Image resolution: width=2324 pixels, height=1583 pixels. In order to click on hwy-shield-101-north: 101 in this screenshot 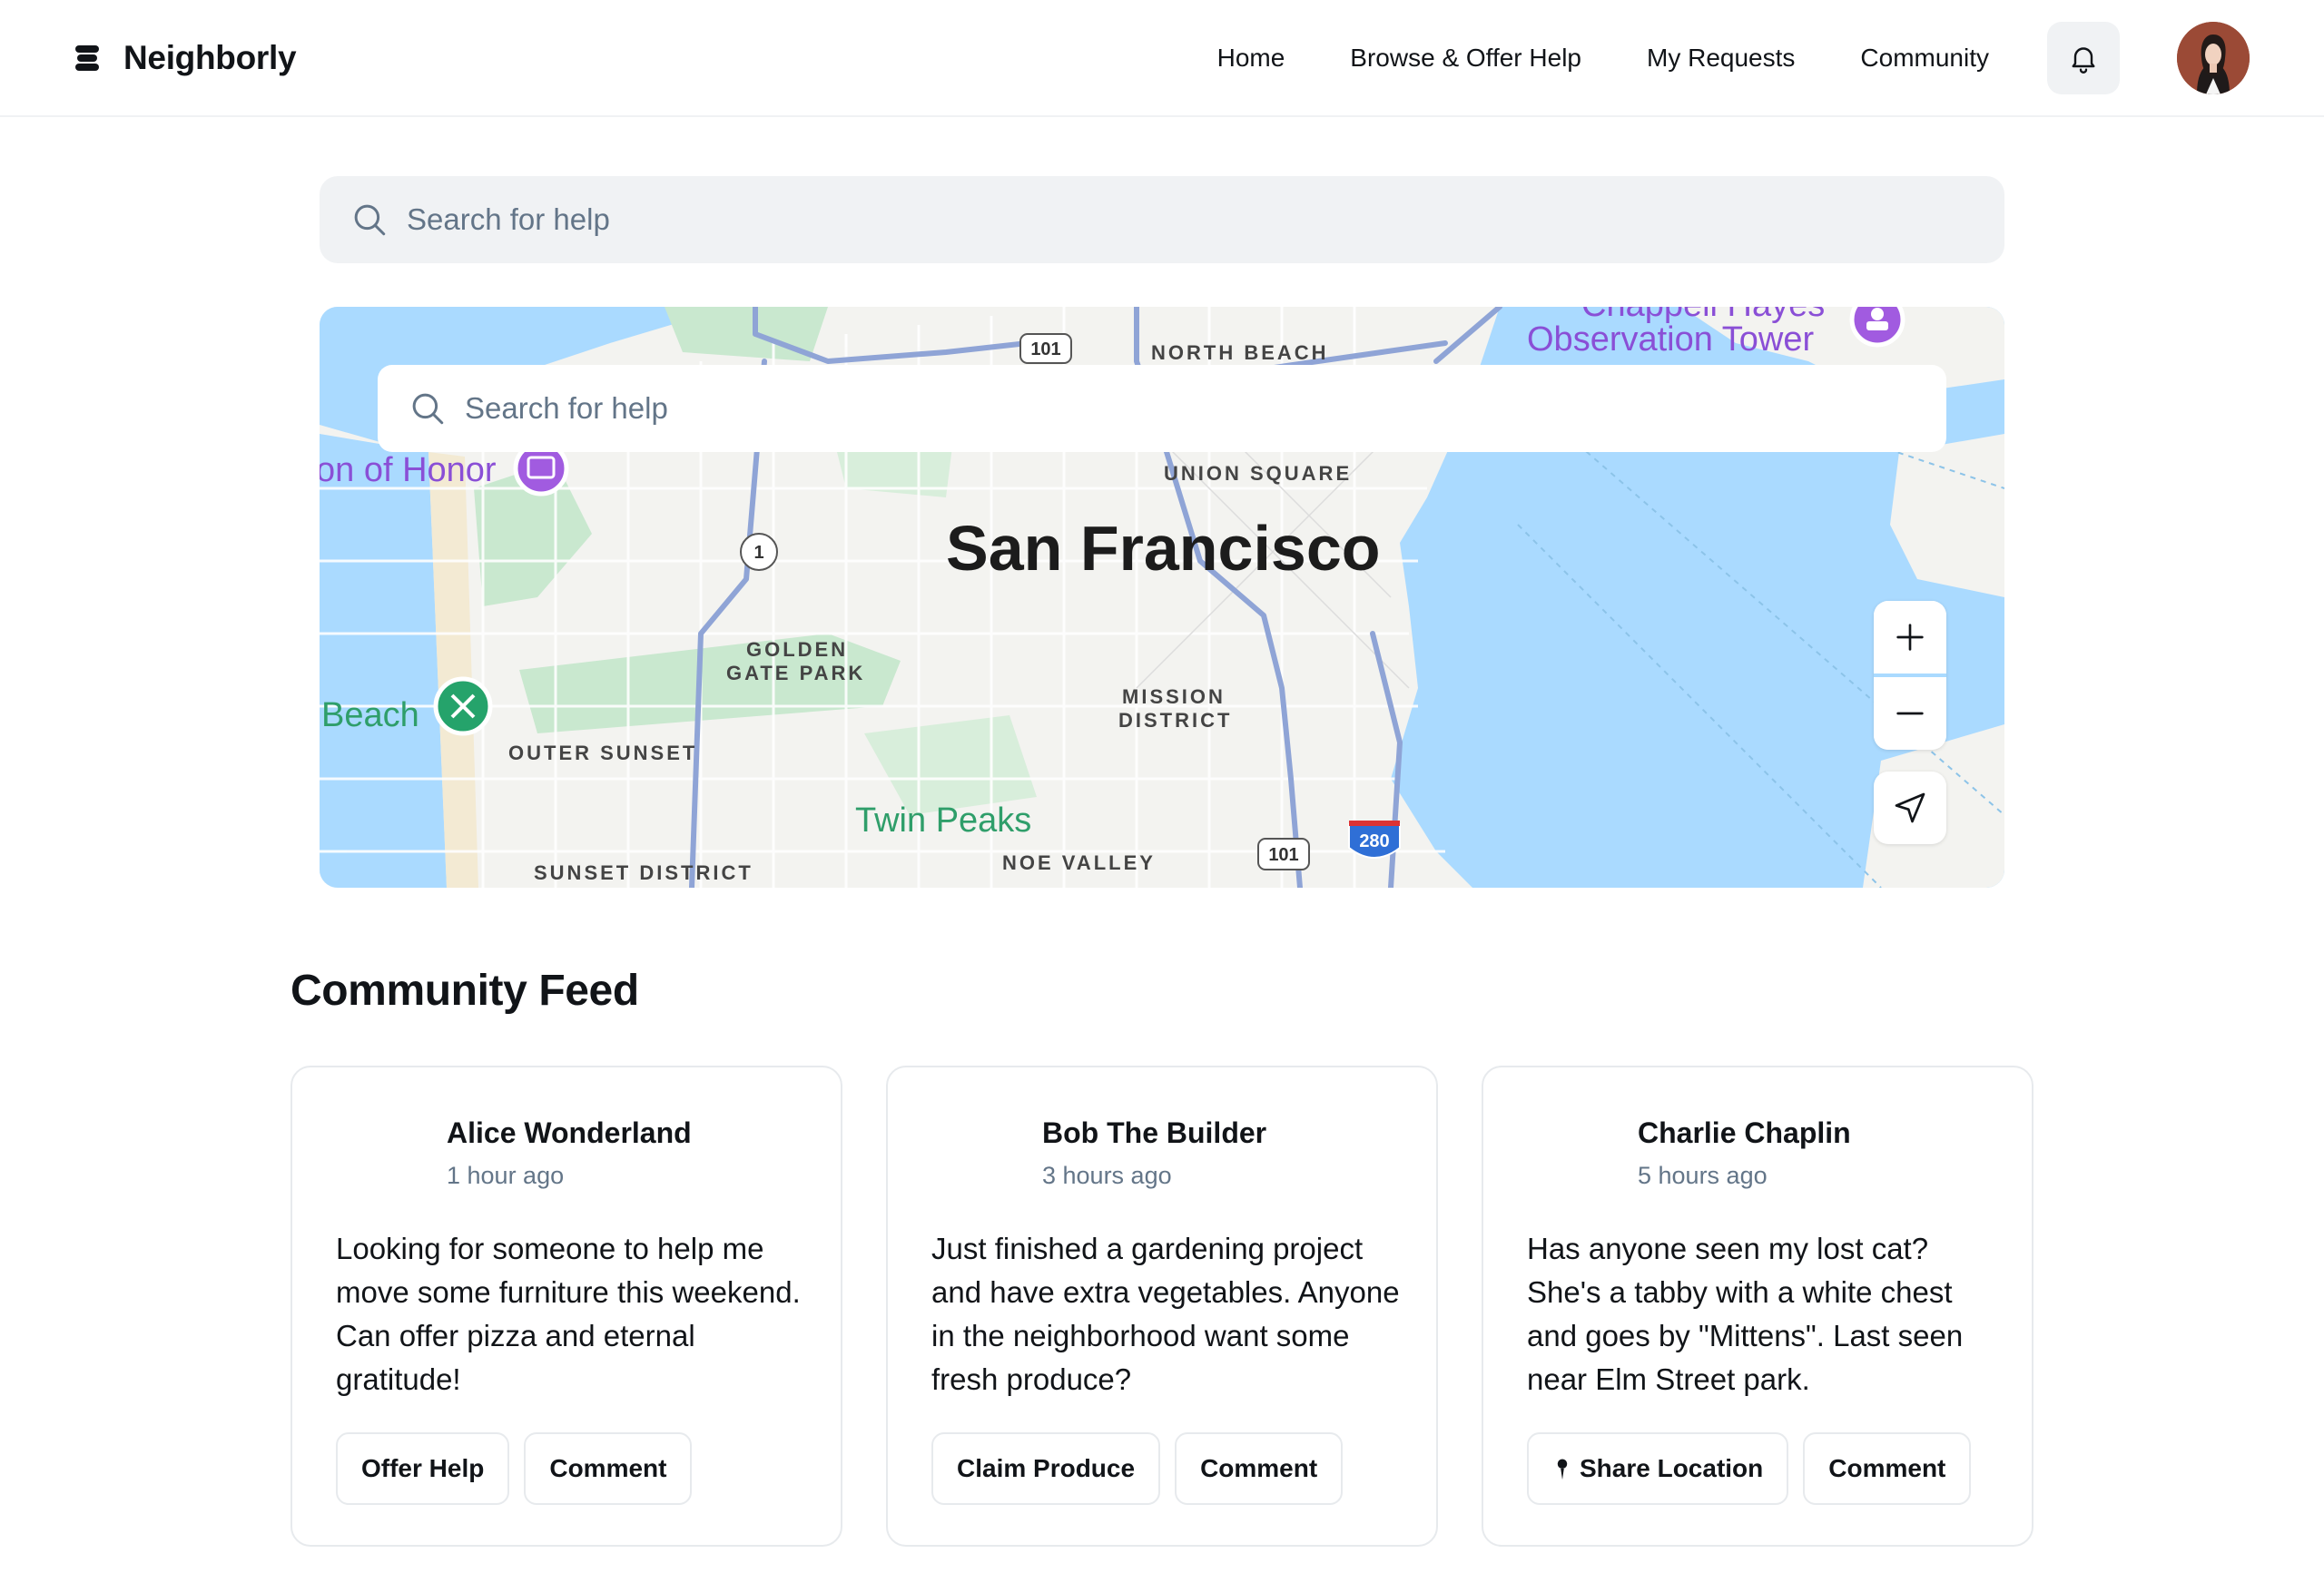, I will do `click(1045, 348)`.